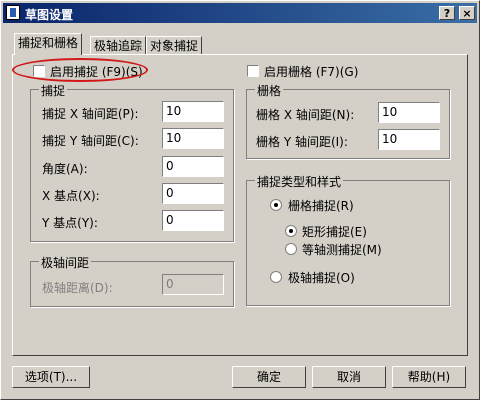  I want to click on isometric-snap-label: 等轴测捕捉(M), so click(342, 249).